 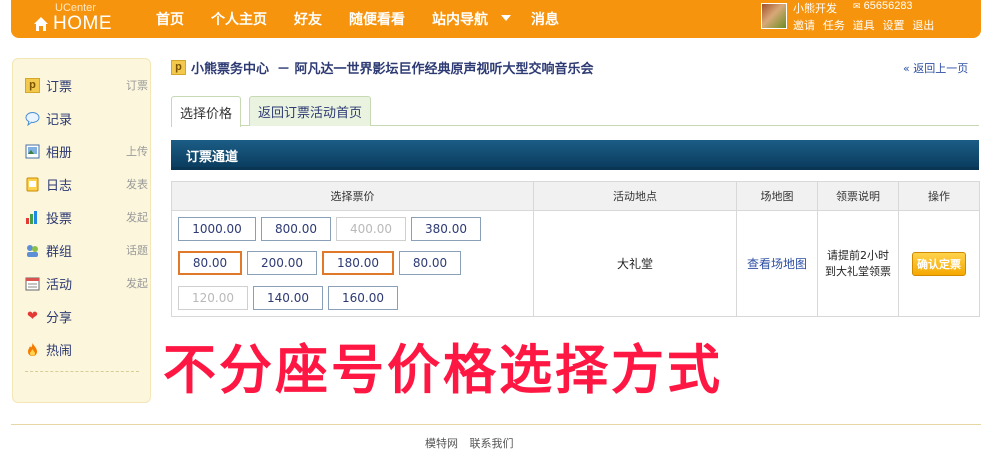 I want to click on location-cell: 大礼堂, so click(x=635, y=263).